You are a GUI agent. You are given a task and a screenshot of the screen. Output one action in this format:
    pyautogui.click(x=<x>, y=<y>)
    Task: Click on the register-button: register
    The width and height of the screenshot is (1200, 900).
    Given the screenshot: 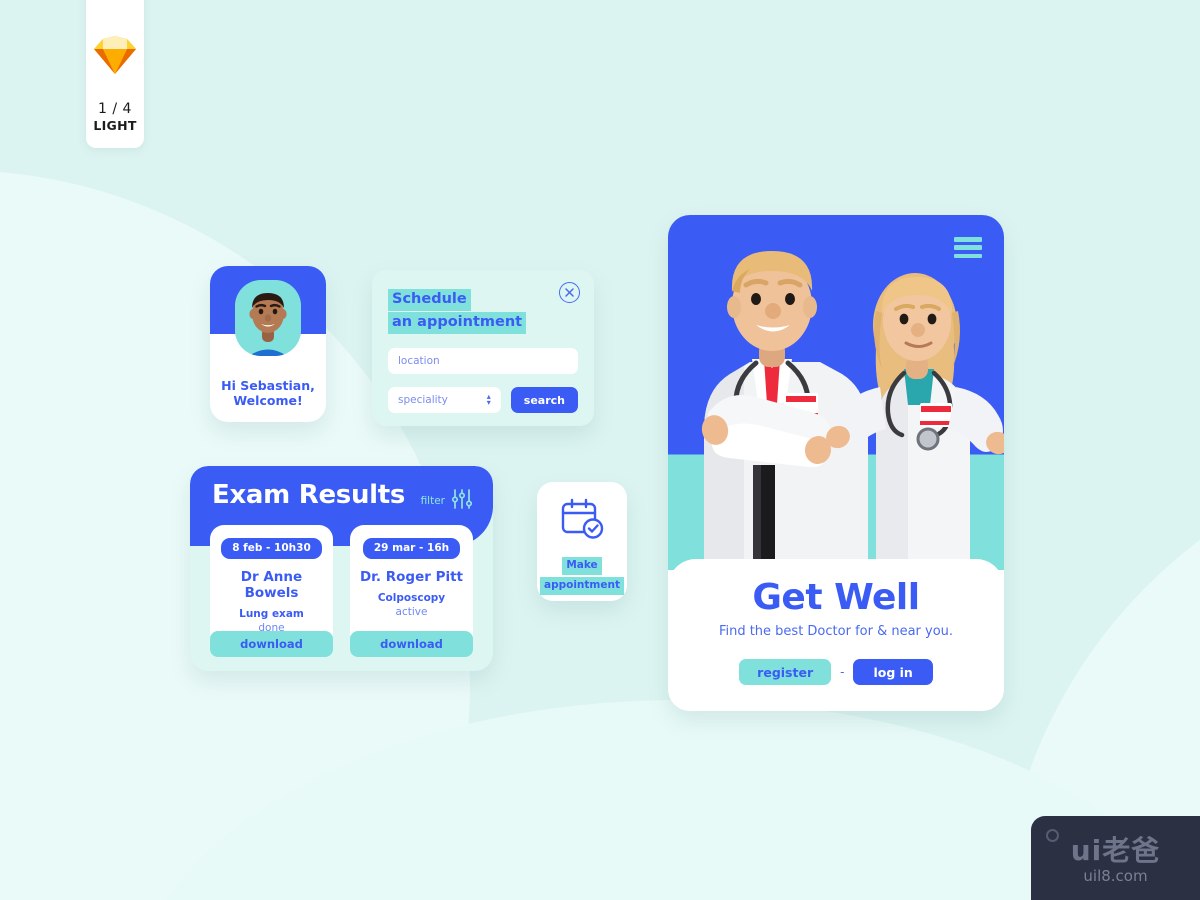 What is the action you would take?
    pyautogui.click(x=785, y=672)
    